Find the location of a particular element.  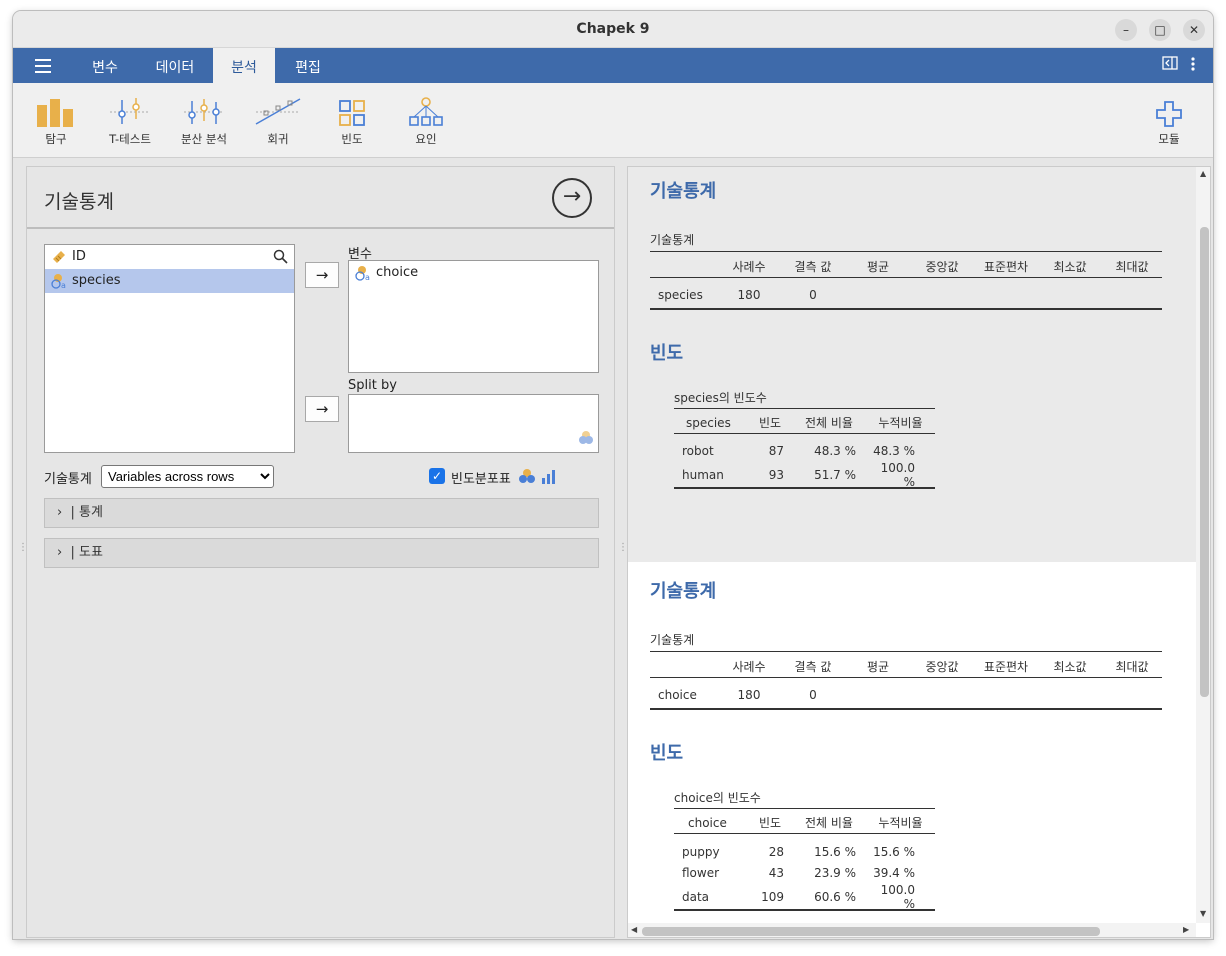

column-header: 누적비율 is located at coordinates (900, 423).